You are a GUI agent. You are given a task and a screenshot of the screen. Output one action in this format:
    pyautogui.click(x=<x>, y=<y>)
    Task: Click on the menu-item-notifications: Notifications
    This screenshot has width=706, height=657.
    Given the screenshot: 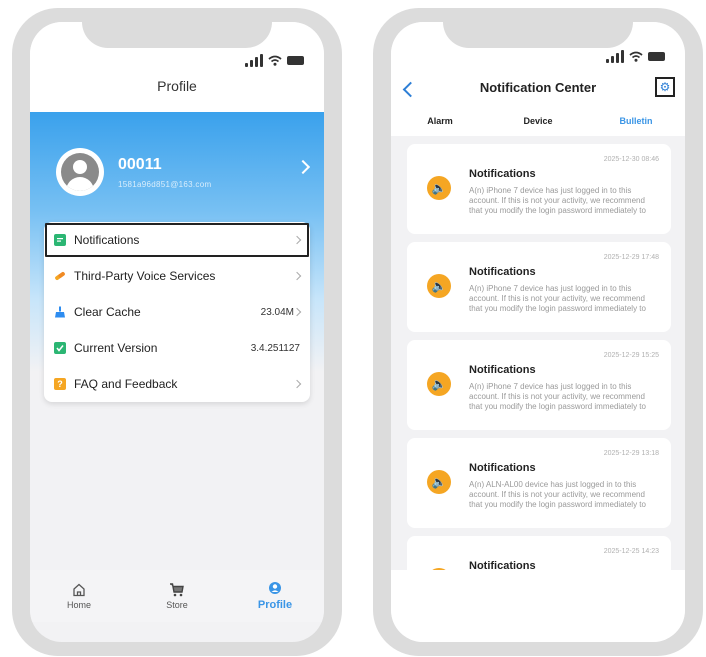 What is the action you would take?
    pyautogui.click(x=177, y=240)
    